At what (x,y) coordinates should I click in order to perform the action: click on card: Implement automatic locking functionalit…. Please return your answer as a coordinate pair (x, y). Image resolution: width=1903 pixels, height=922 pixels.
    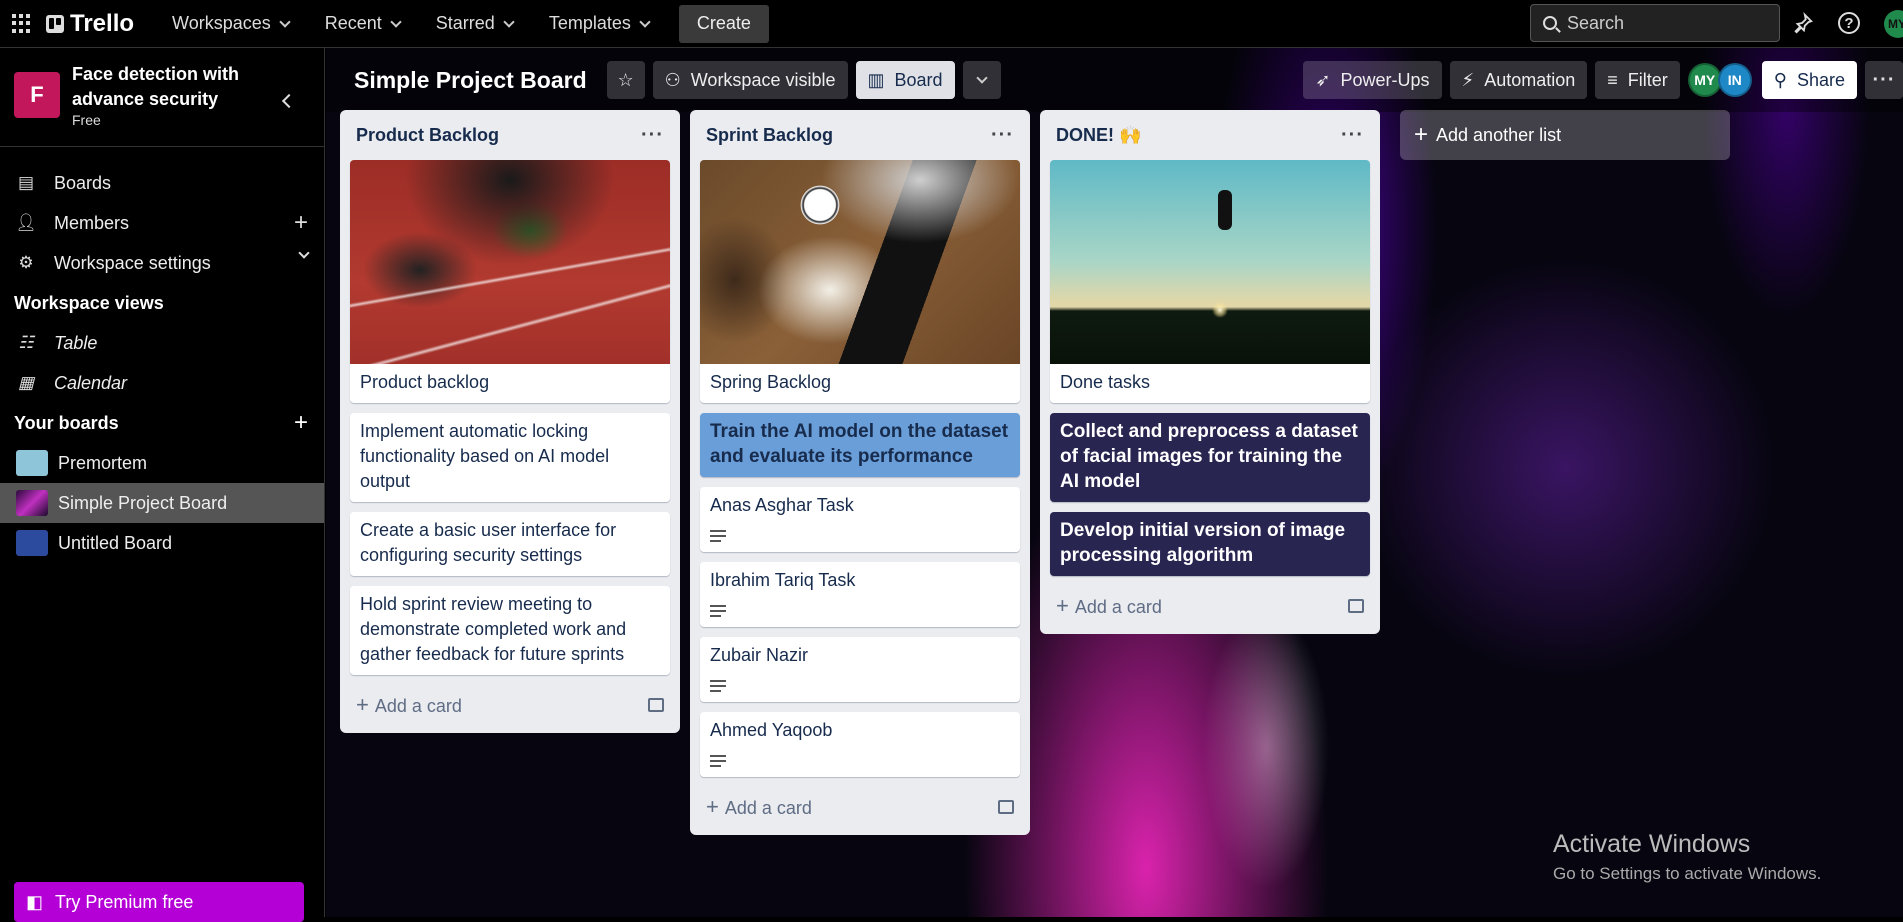
    Looking at the image, I should click on (510, 457).